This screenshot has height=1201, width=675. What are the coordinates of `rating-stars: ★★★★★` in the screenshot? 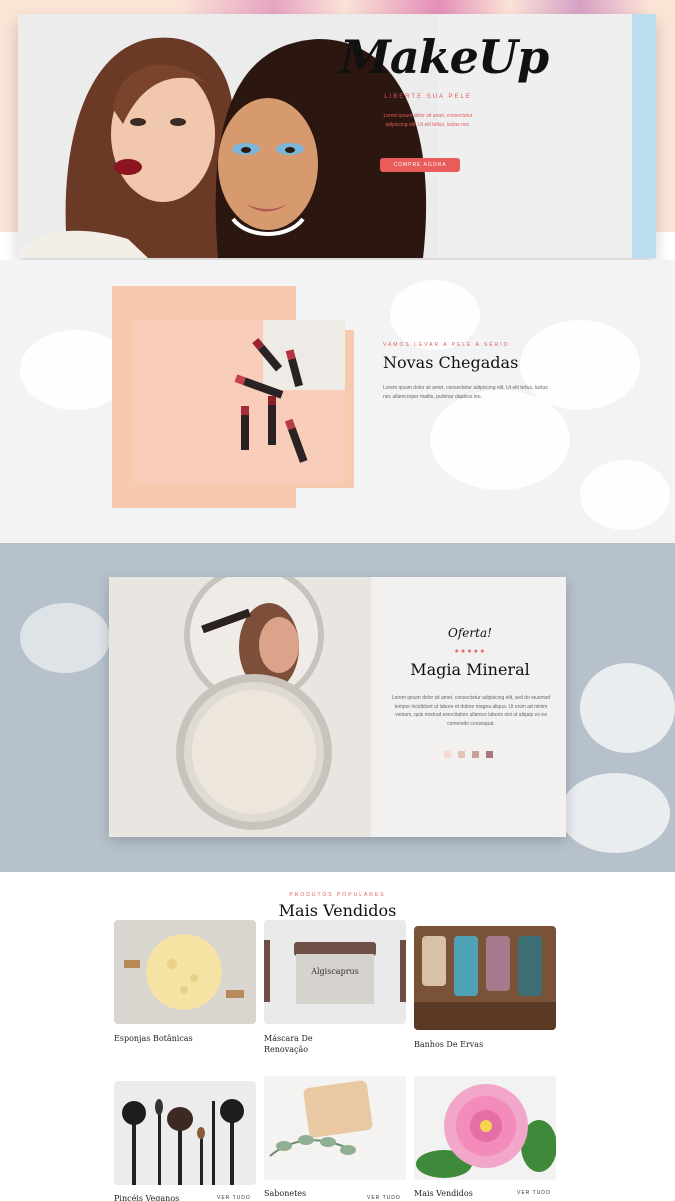 It's located at (470, 652).